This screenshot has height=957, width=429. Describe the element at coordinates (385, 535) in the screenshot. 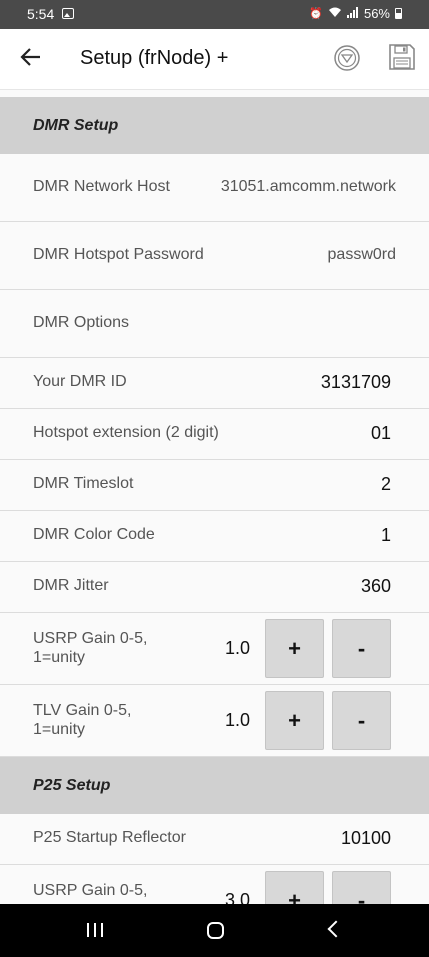

I see `setting-value: 1` at that location.